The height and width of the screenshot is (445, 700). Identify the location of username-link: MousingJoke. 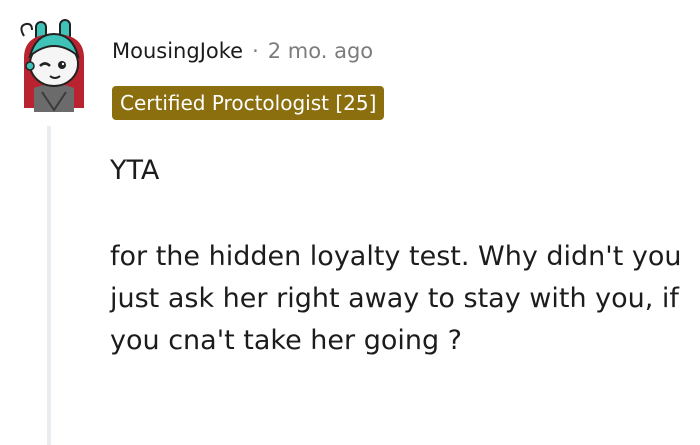
(177, 51).